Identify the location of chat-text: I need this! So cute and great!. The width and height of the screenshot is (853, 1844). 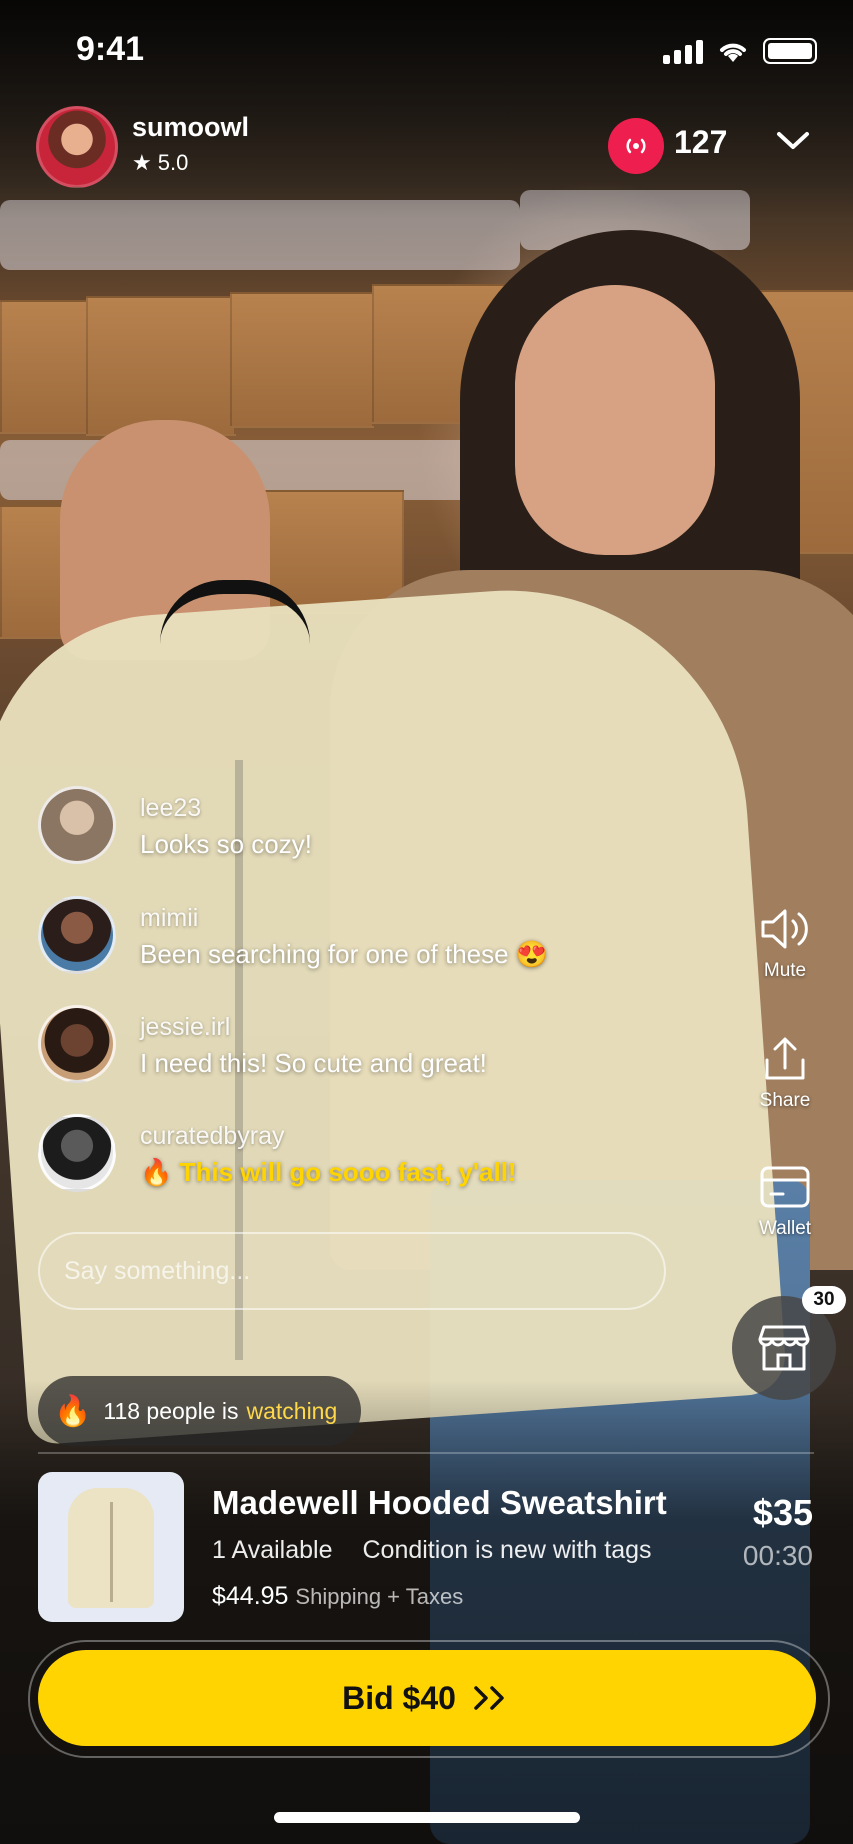
(313, 1063).